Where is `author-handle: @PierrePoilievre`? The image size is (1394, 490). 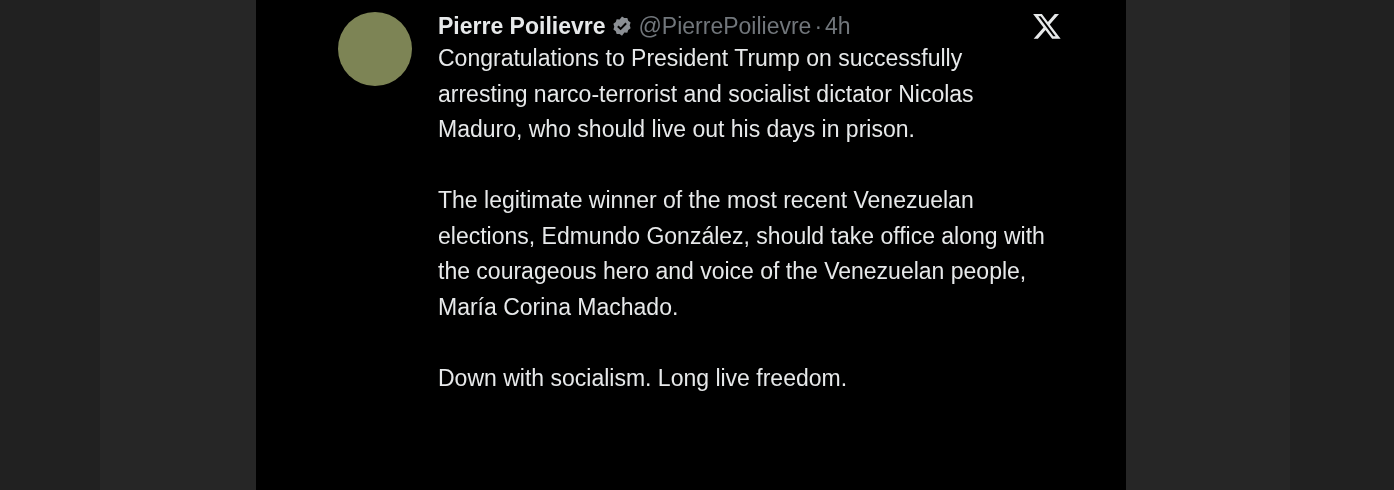 author-handle: @PierrePoilievre is located at coordinates (725, 26).